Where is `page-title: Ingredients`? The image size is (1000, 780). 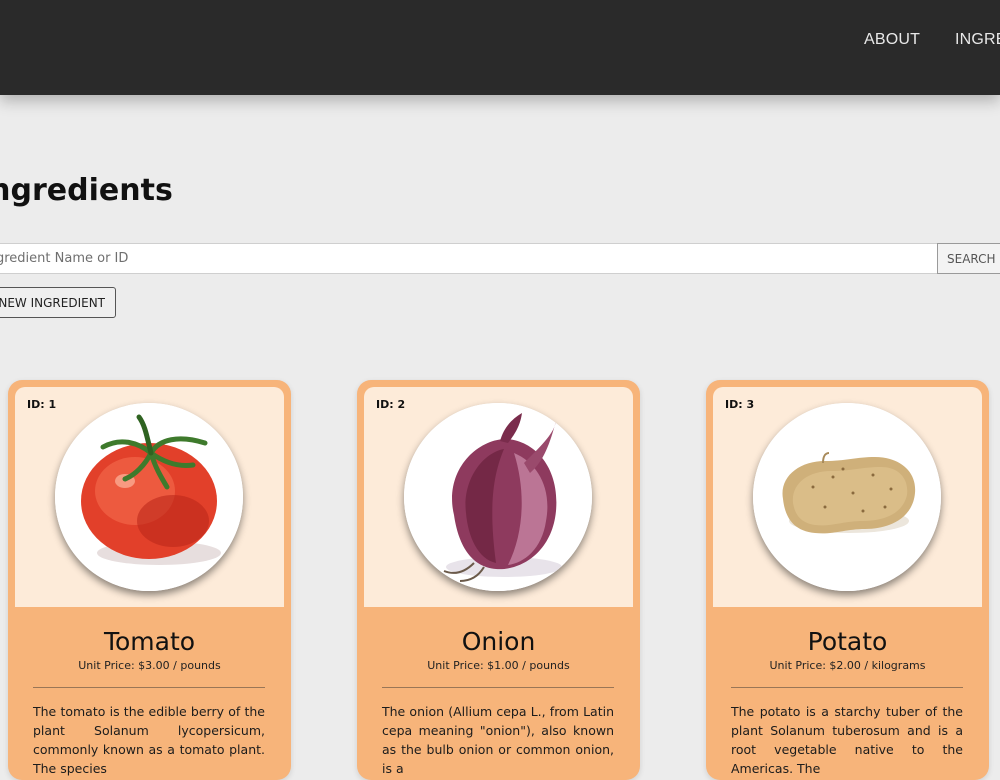 page-title: Ingredients is located at coordinates (86, 190).